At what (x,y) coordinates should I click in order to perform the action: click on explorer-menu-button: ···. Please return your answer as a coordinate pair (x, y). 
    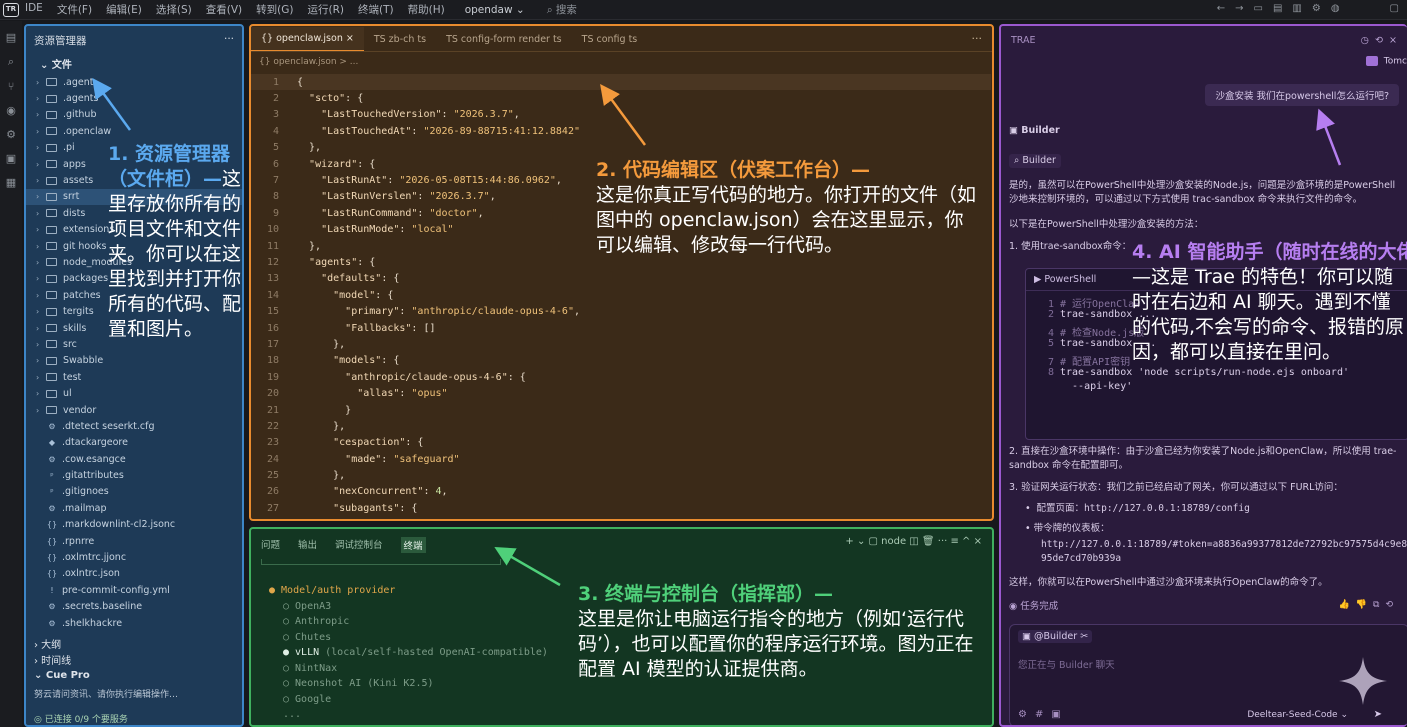
    Looking at the image, I should click on (229, 40).